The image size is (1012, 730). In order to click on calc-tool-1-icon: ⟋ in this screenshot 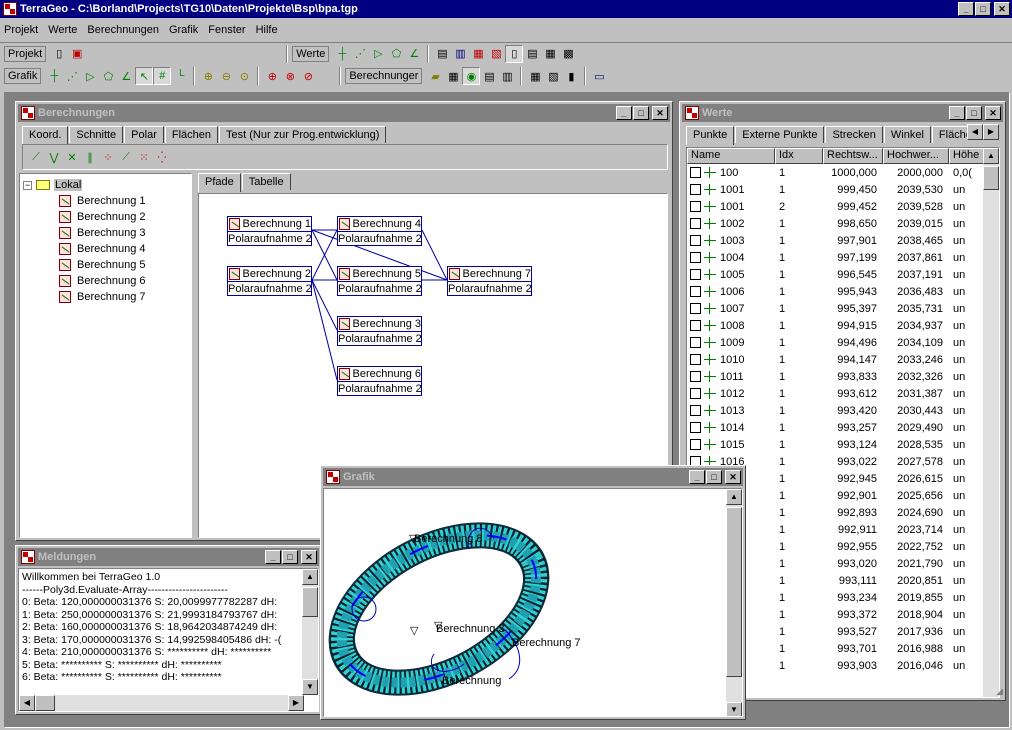, I will do `click(36, 157)`.